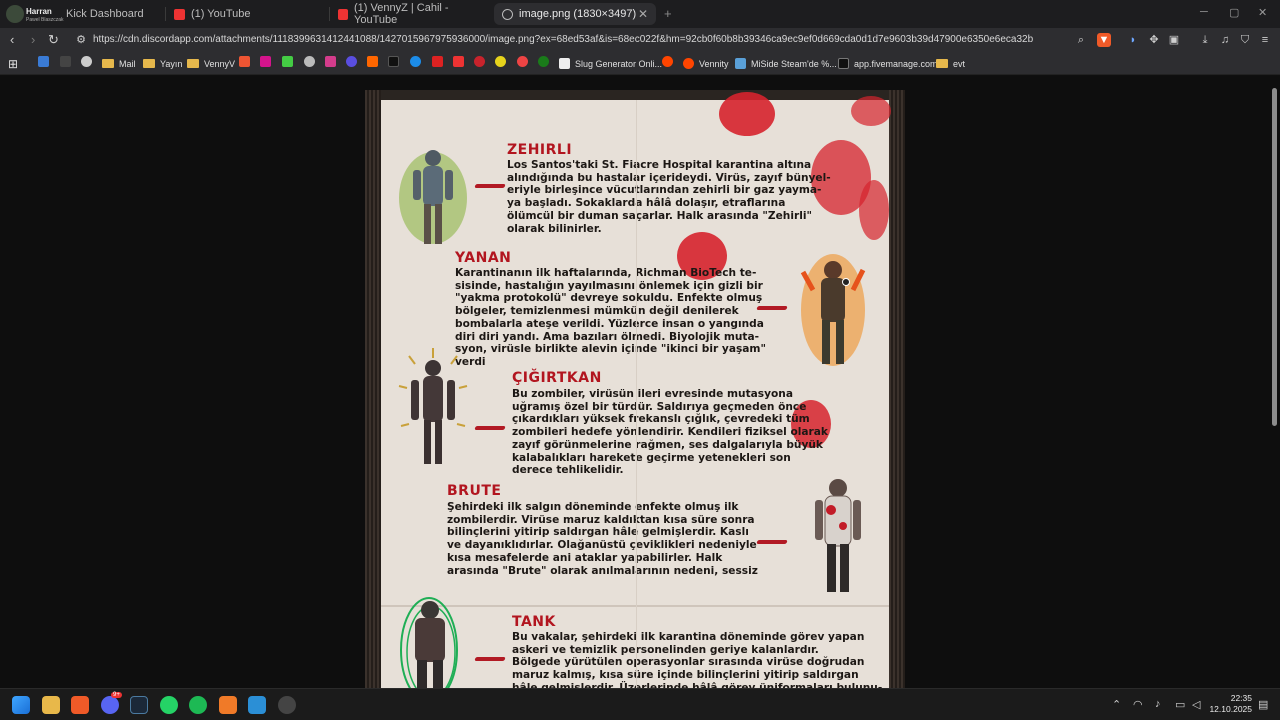 The height and width of the screenshot is (720, 1280). I want to click on brute-zombie-figure, so click(838, 535).